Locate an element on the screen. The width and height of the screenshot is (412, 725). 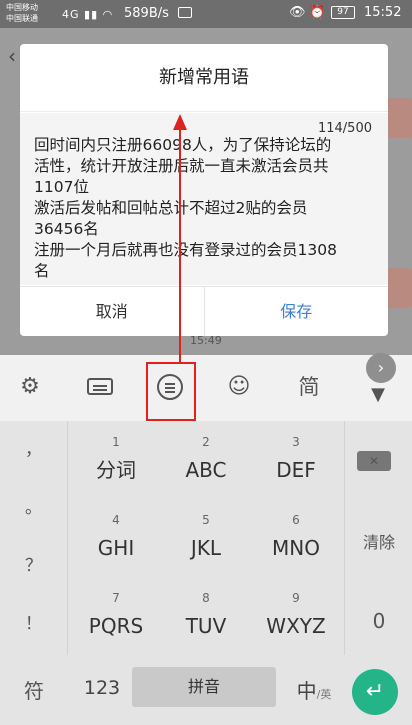
key-4: 4 GHI is located at coordinates (116, 538).